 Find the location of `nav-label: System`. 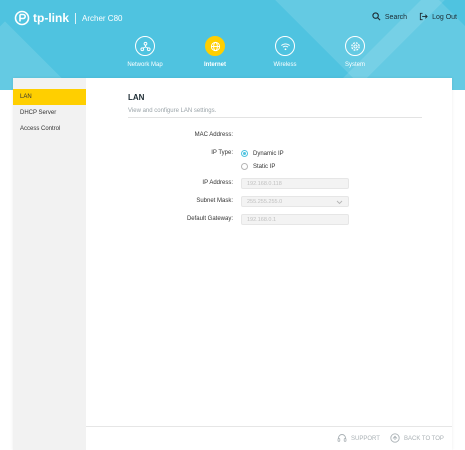

nav-label: System is located at coordinates (354, 65).